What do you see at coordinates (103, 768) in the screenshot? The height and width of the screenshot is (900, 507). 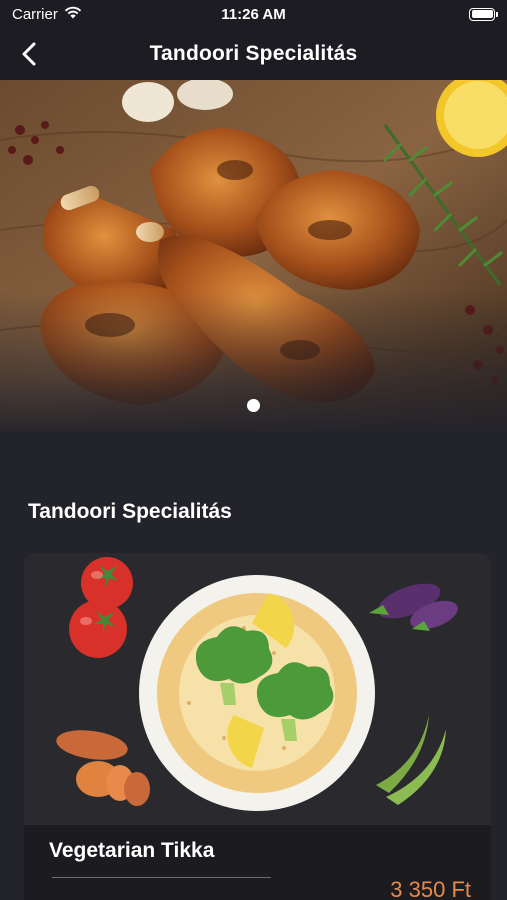 I see `sweet-potato-icon` at bounding box center [103, 768].